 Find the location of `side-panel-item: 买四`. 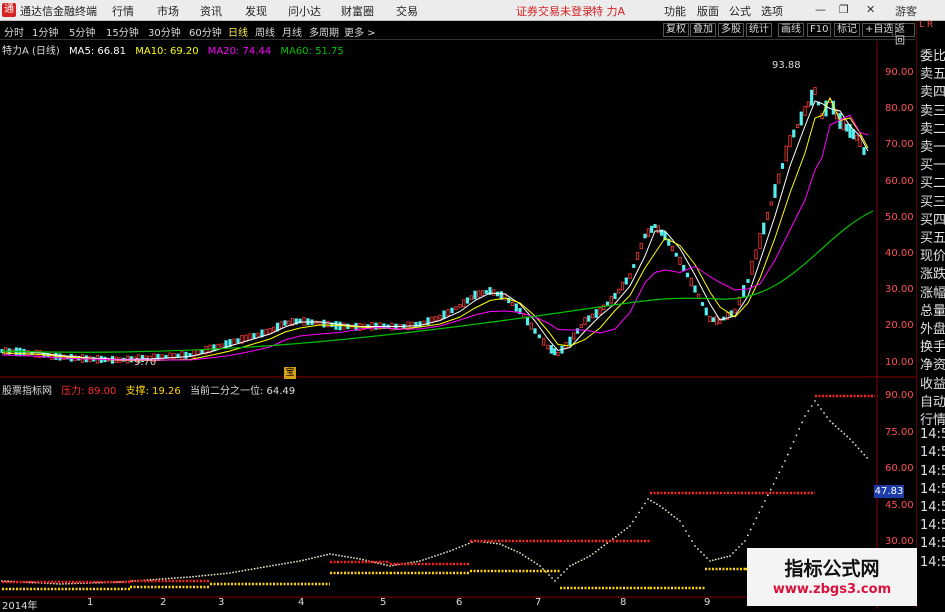

side-panel-item: 买四 is located at coordinates (932, 218).